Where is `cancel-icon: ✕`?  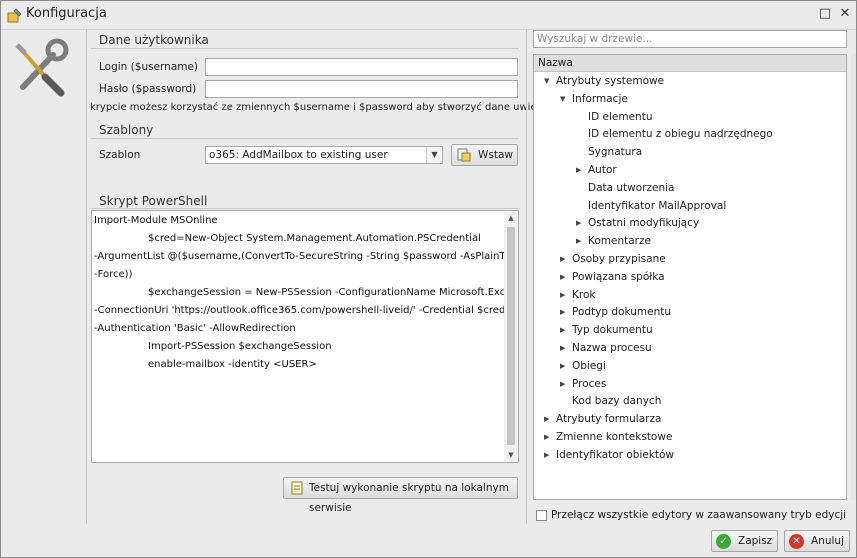
cancel-icon: ✕ is located at coordinates (796, 541).